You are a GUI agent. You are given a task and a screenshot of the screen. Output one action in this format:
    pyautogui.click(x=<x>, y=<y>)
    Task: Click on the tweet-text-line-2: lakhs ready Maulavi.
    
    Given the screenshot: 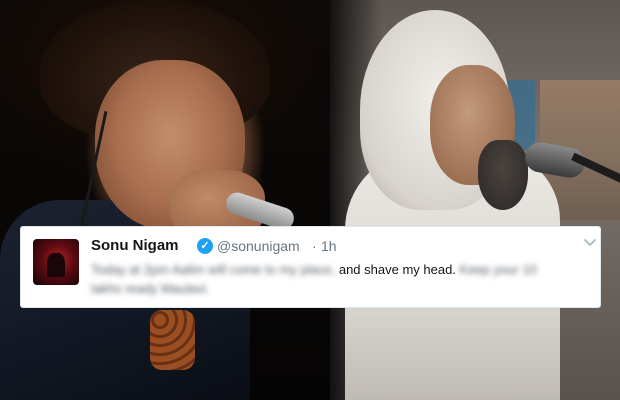 What is the action you would take?
    pyautogui.click(x=150, y=288)
    